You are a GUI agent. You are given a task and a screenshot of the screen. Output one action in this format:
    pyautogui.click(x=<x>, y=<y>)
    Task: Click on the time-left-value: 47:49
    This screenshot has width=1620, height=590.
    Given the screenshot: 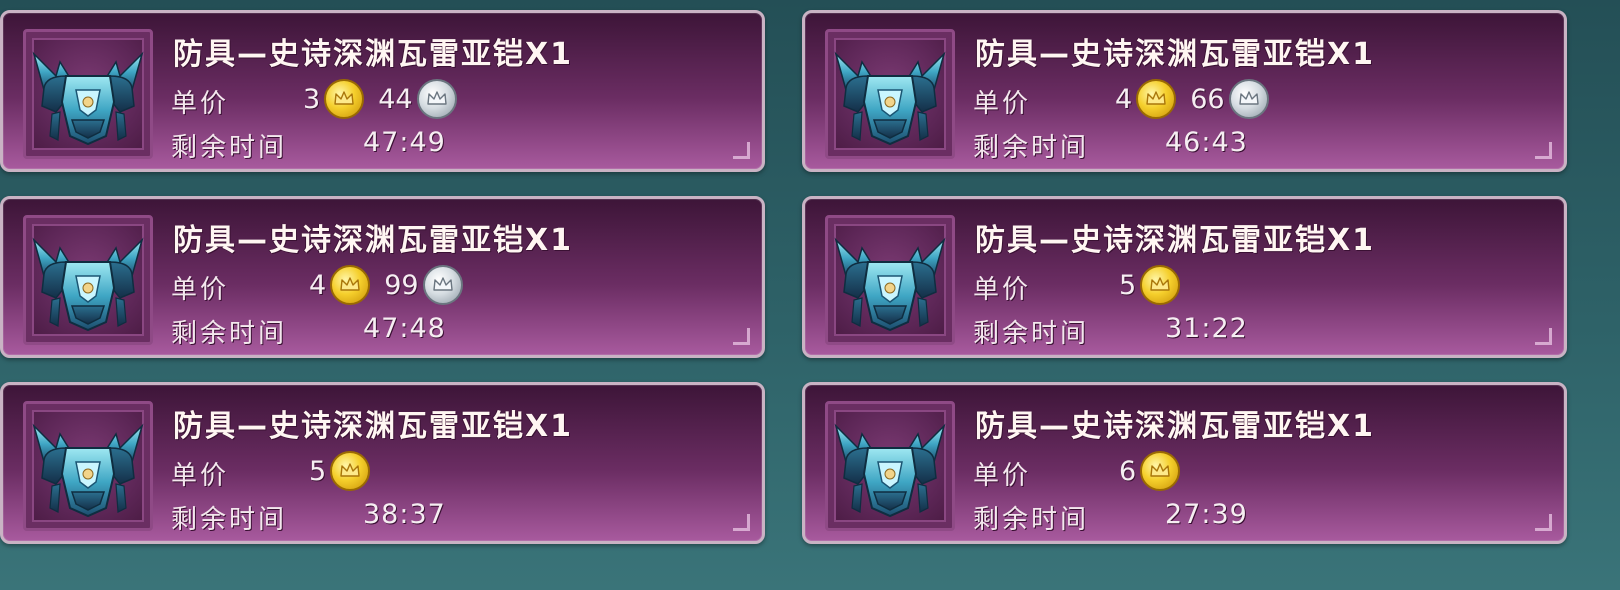 What is the action you would take?
    pyautogui.click(x=404, y=142)
    